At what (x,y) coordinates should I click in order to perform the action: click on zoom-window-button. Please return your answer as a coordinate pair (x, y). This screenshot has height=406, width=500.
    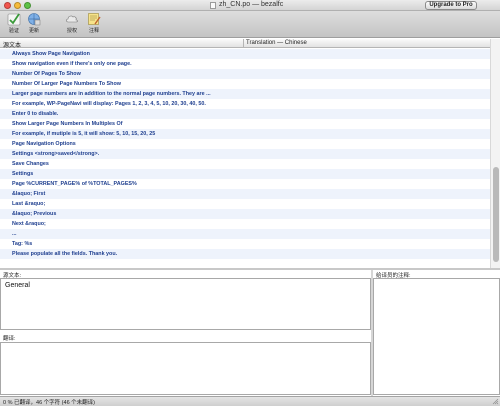
    Looking at the image, I should click on (27, 5).